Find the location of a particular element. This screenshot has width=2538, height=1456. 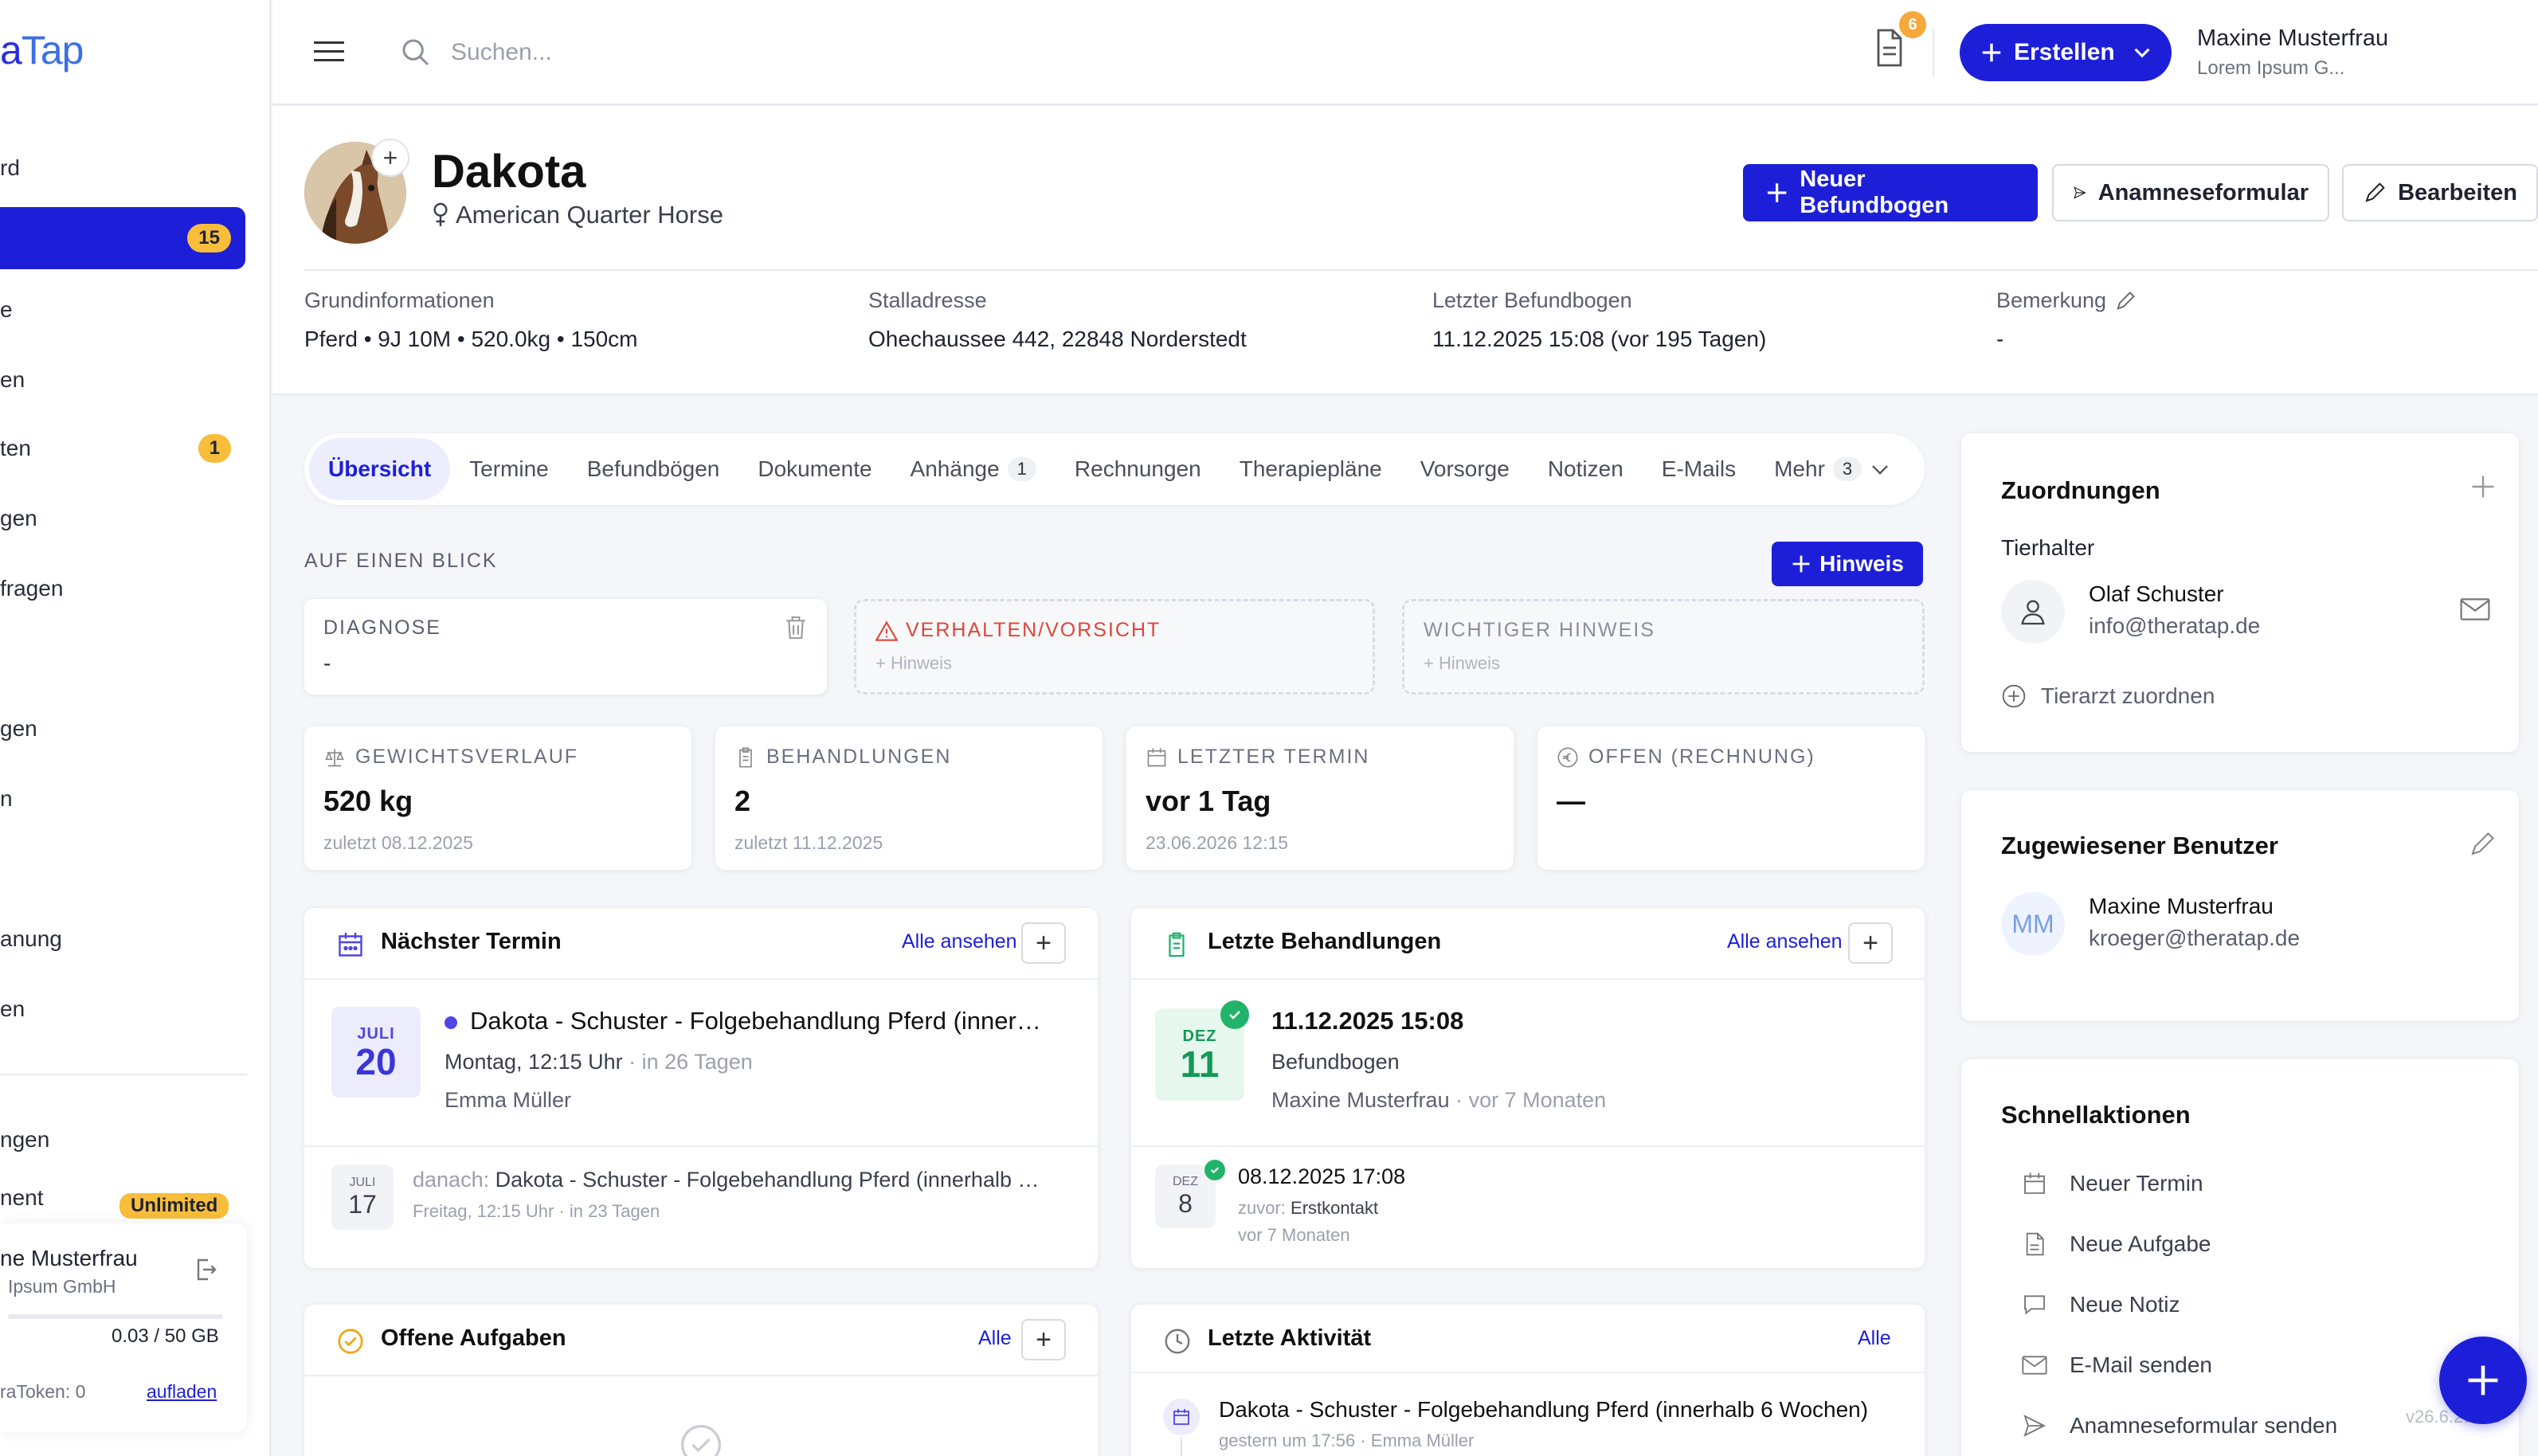

stat-value: 2 is located at coordinates (742, 801).